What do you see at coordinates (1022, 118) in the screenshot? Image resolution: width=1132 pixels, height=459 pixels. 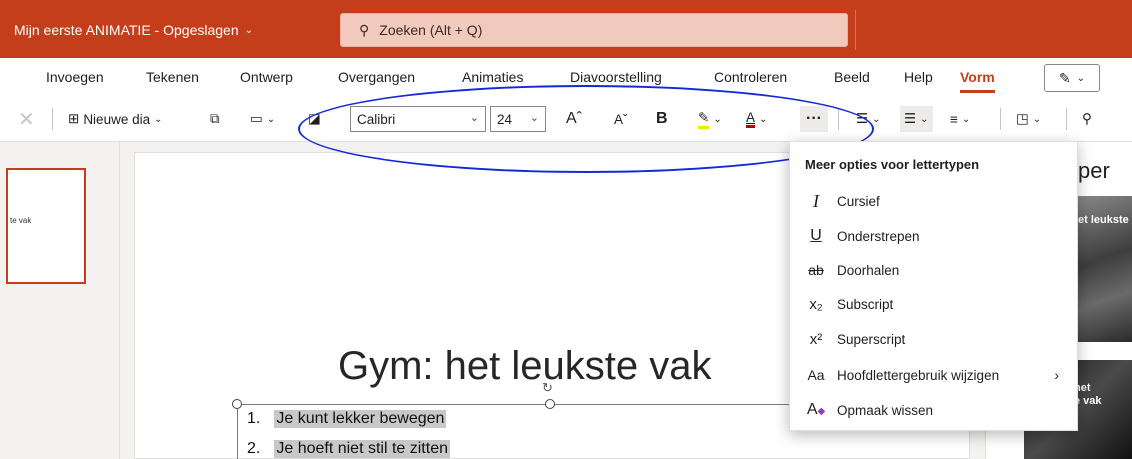 I see `shapes-icon: ◳` at bounding box center [1022, 118].